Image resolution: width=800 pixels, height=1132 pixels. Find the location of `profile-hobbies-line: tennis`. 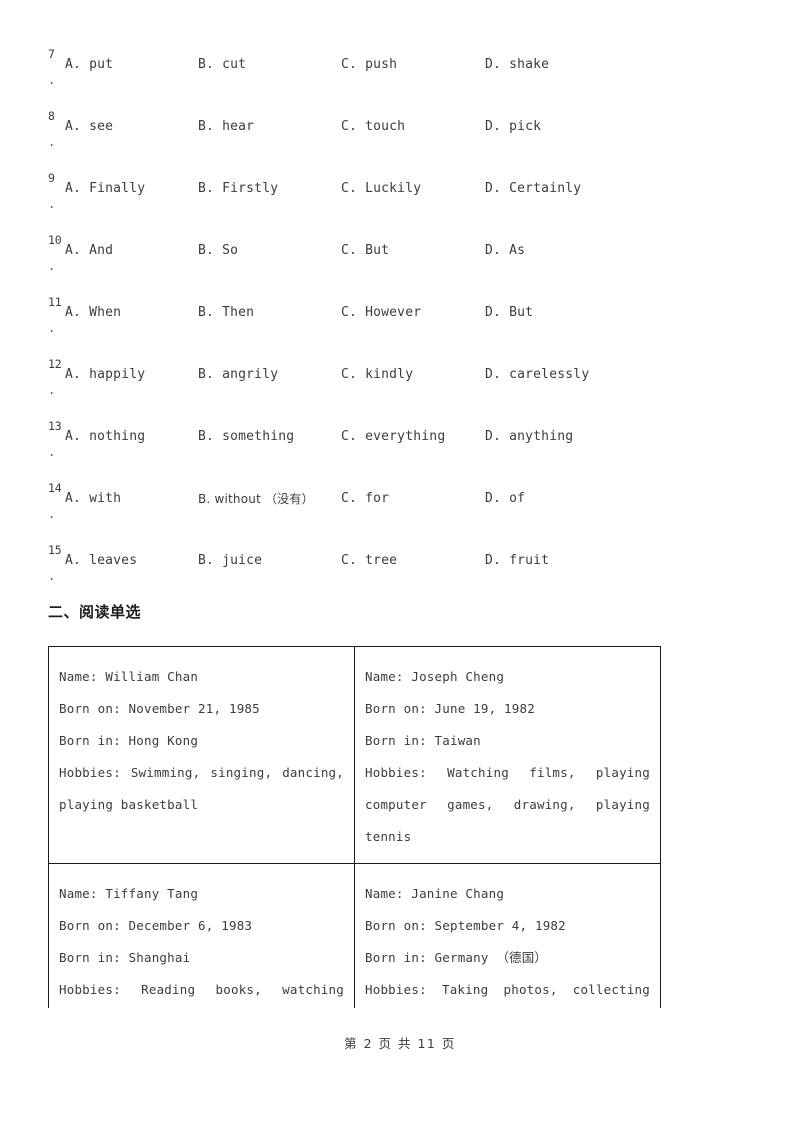

profile-hobbies-line: tennis is located at coordinates (388, 836).